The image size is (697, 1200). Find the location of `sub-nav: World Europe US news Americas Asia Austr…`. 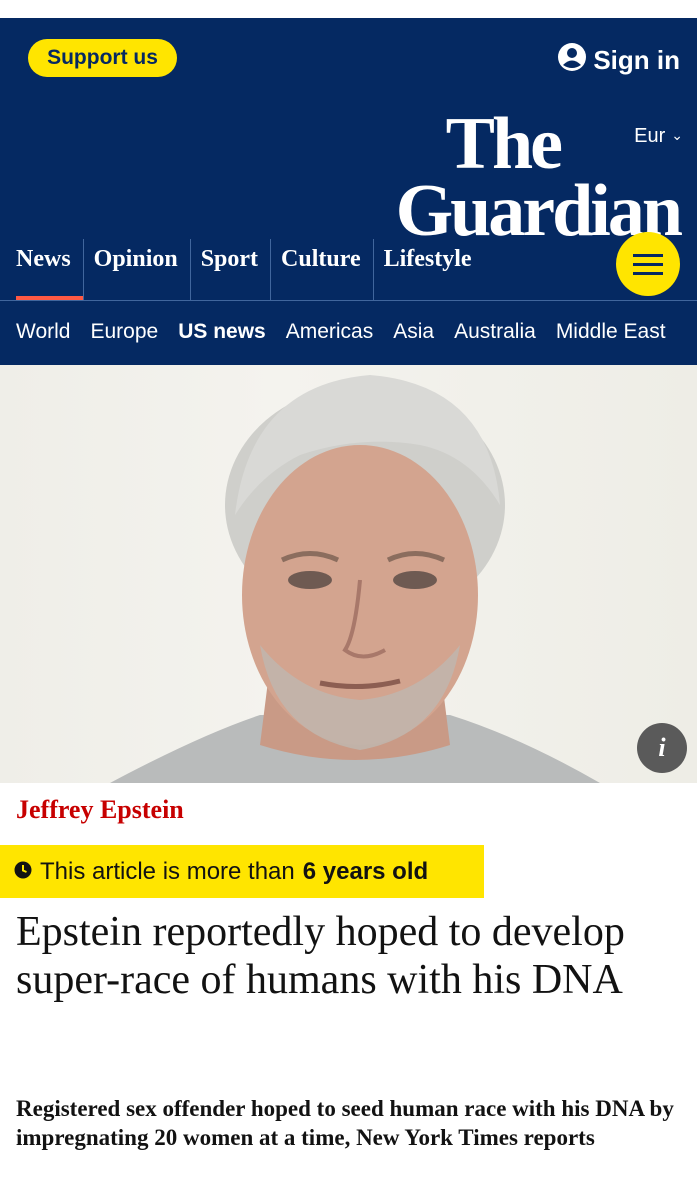

sub-nav: World Europe US news Americas Asia Austr… is located at coordinates (356, 332).